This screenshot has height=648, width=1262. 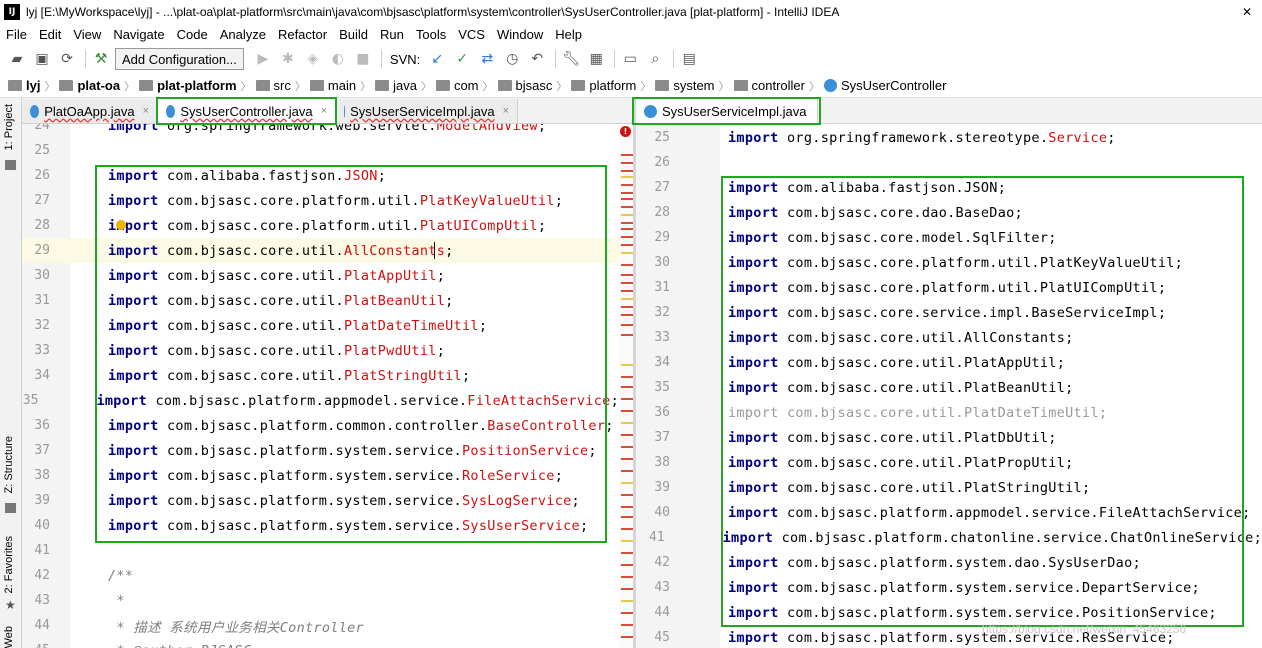 What do you see at coordinates (537, 59) in the screenshot?
I see `svn-rollback-icon: ↶` at bounding box center [537, 59].